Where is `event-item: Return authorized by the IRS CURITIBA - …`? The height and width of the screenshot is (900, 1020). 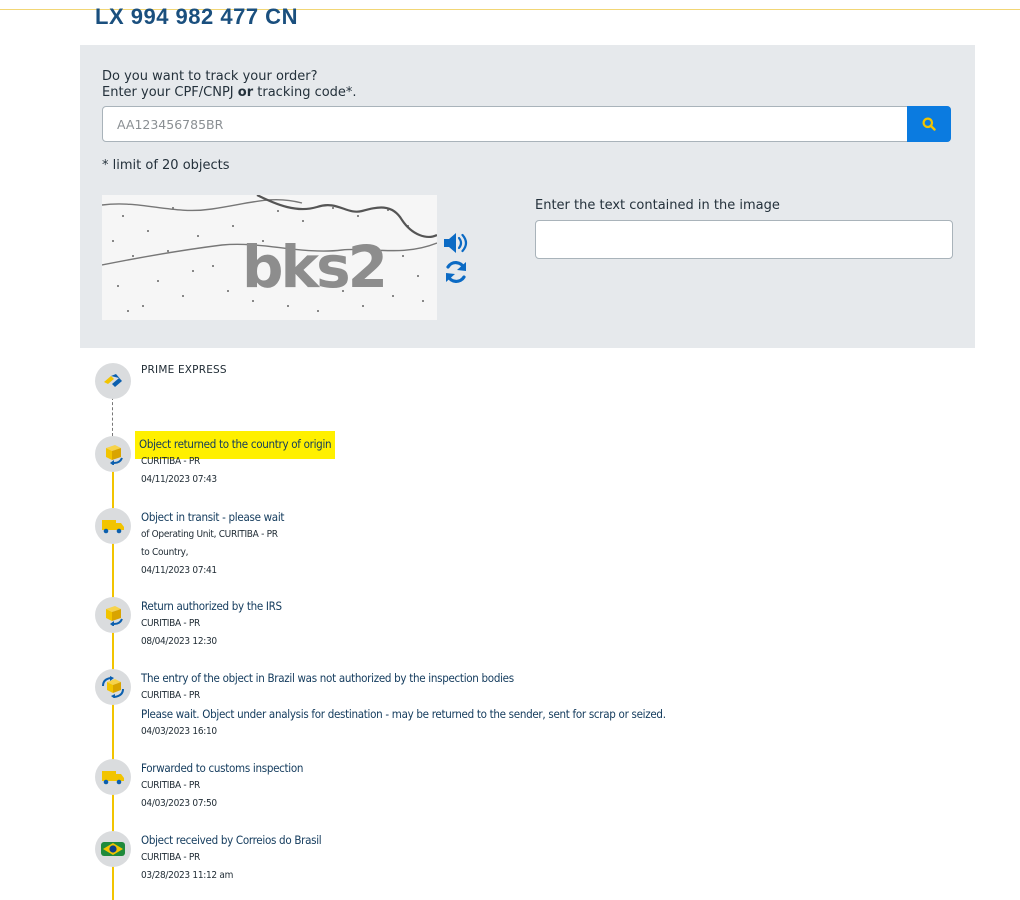
event-item: Return authorized by the IRS CURITIBA - … is located at coordinates (211, 624).